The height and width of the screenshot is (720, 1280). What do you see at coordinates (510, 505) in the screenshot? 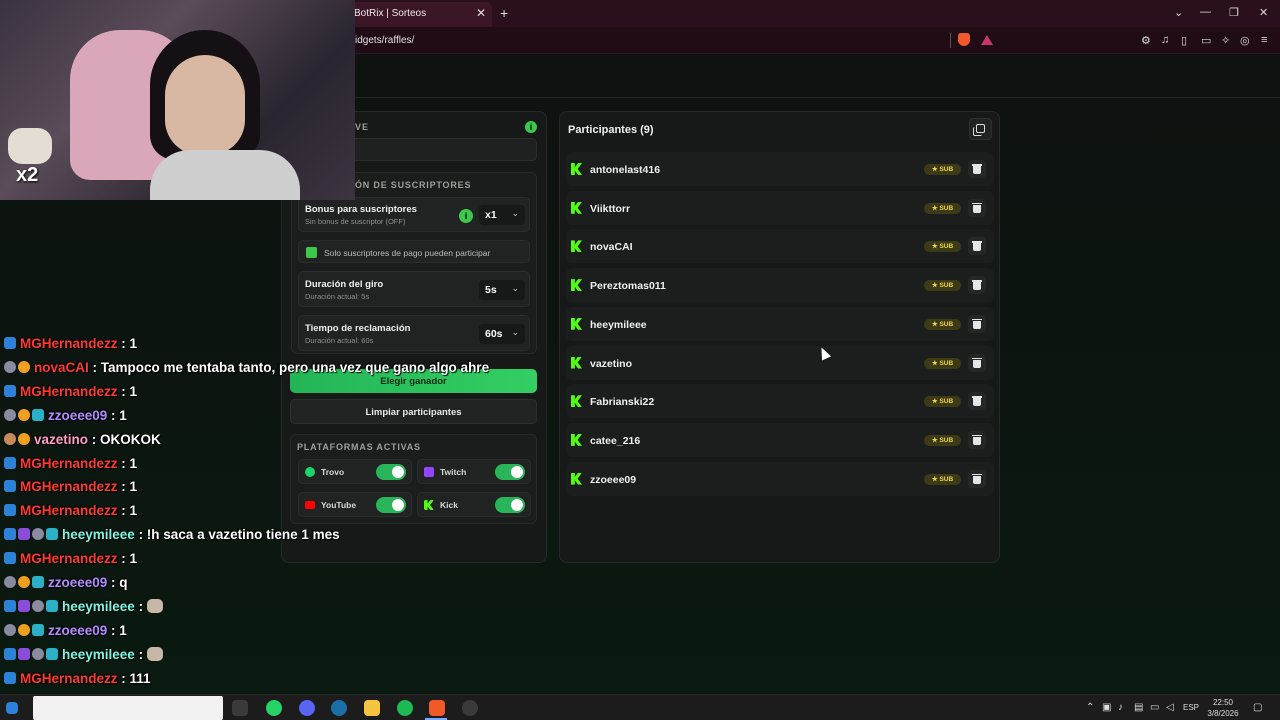
I see `kick-toggle` at bounding box center [510, 505].